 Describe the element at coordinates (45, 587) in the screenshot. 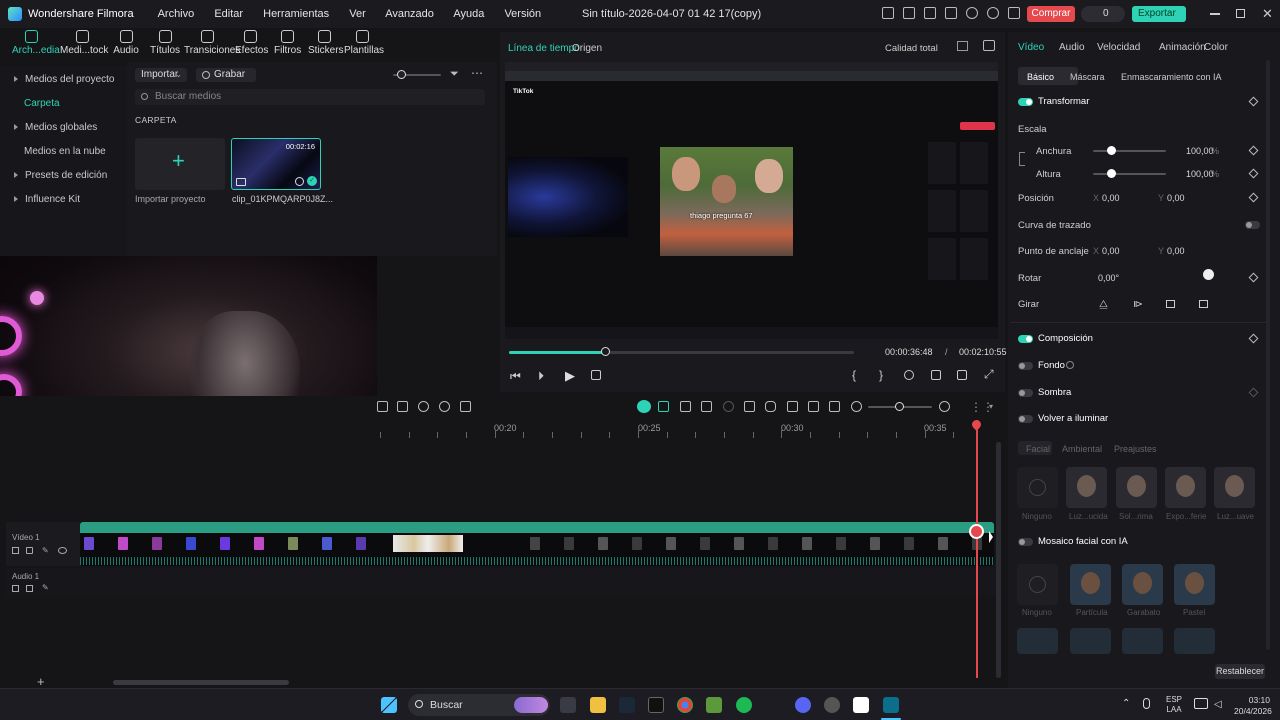

I see `pencil-icon: ✎` at that location.